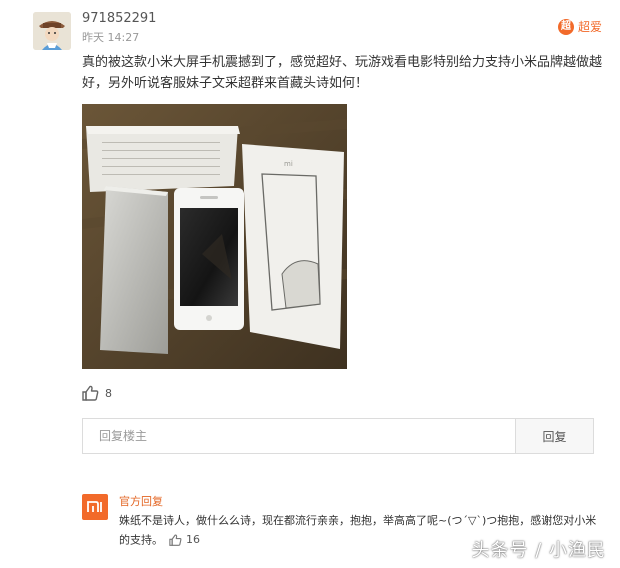  What do you see at coordinates (288, 164) in the screenshot?
I see `svg-text: mi` at bounding box center [288, 164].